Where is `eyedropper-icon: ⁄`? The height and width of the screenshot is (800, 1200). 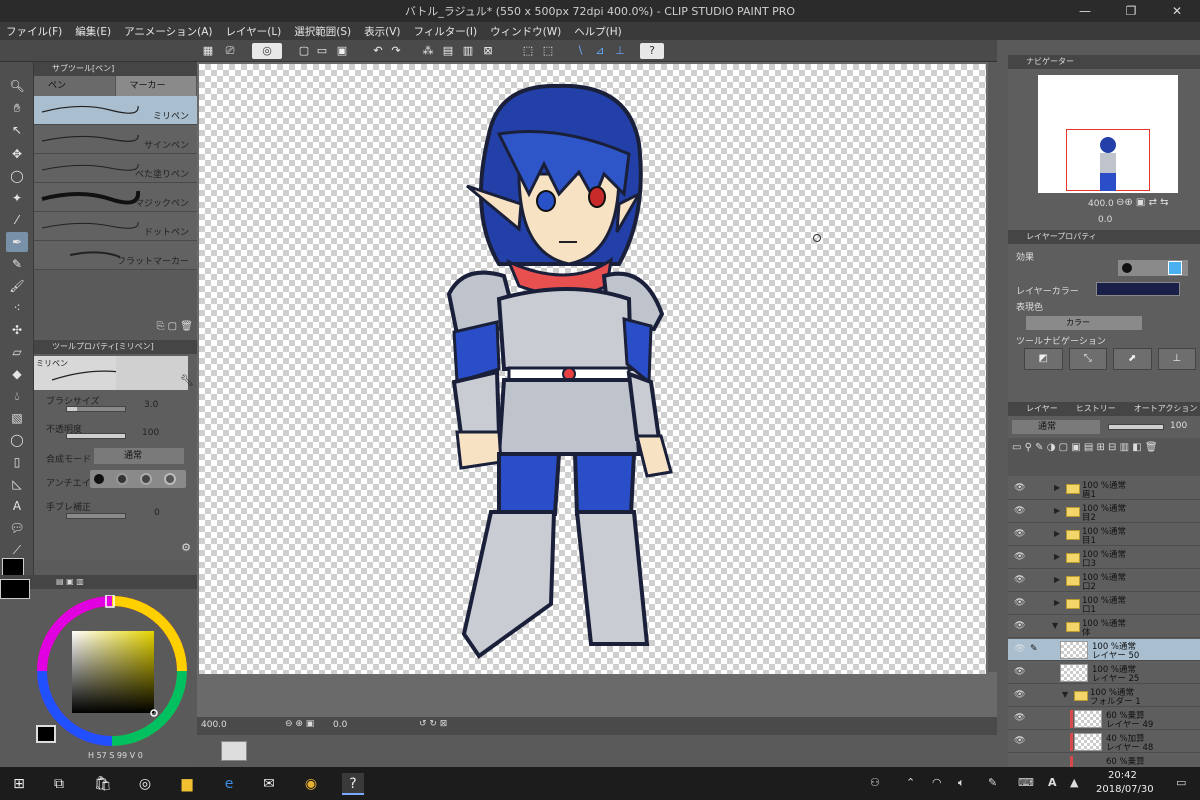 eyedropper-icon: ⁄ is located at coordinates (17, 220).